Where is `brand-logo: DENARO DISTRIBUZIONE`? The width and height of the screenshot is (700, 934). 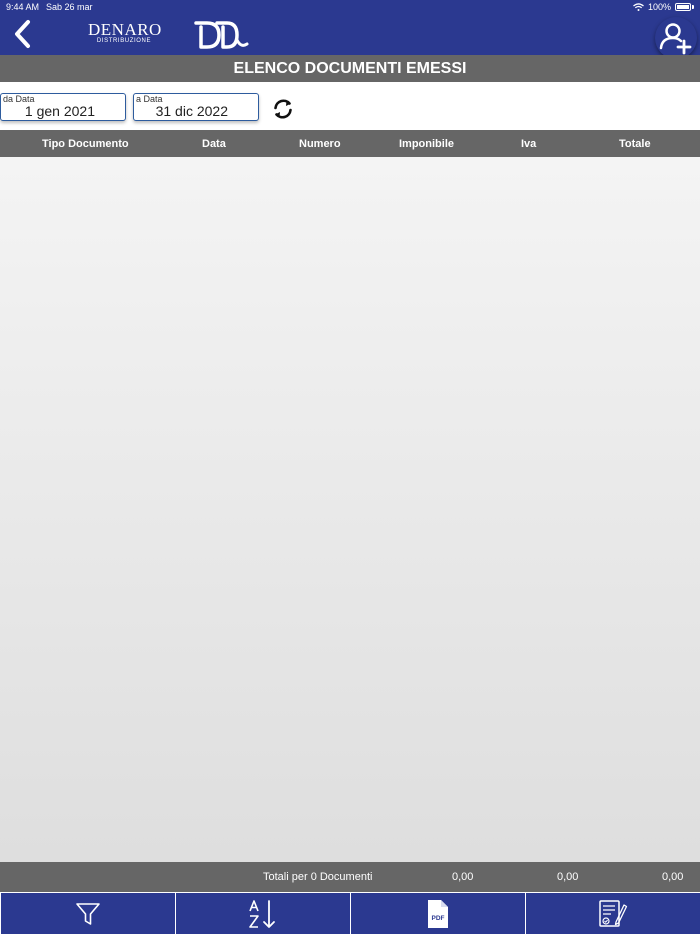 brand-logo: DENARO DISTRIBUZIONE is located at coordinates (125, 32).